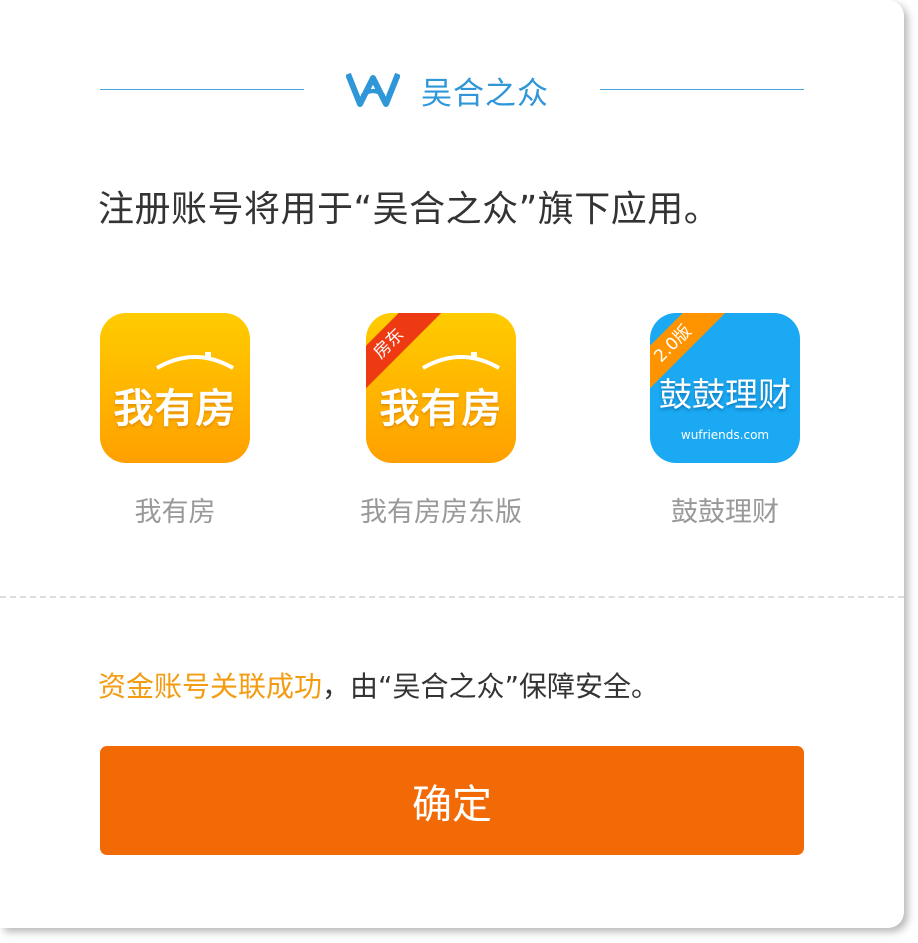  Describe the element at coordinates (452, 800) in the screenshot. I see `confirm-button: 确定` at that location.